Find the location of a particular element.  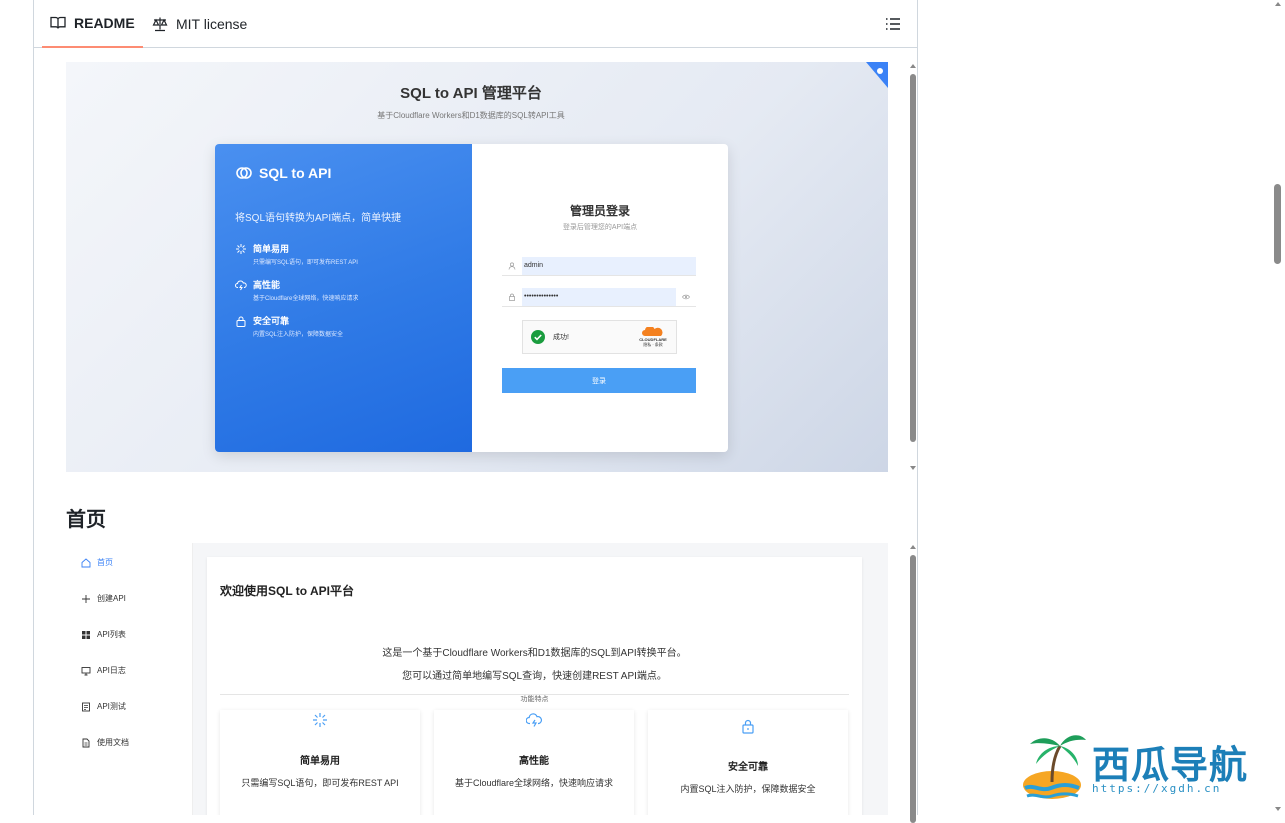

document-icon is located at coordinates (86, 706).